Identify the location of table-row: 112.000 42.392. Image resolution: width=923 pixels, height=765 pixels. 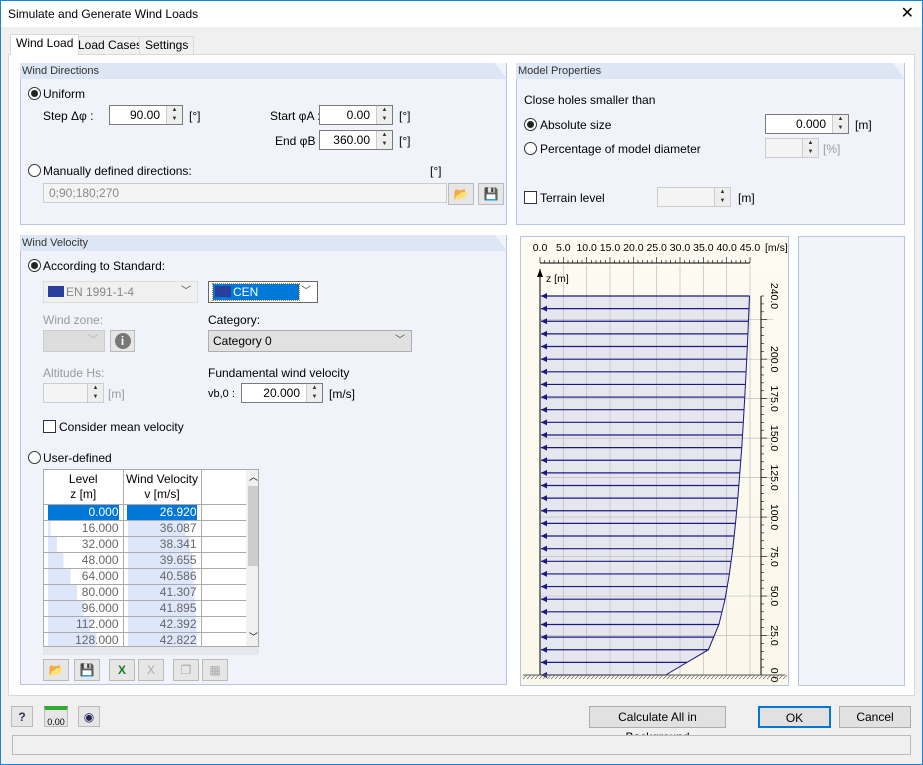
(145, 624).